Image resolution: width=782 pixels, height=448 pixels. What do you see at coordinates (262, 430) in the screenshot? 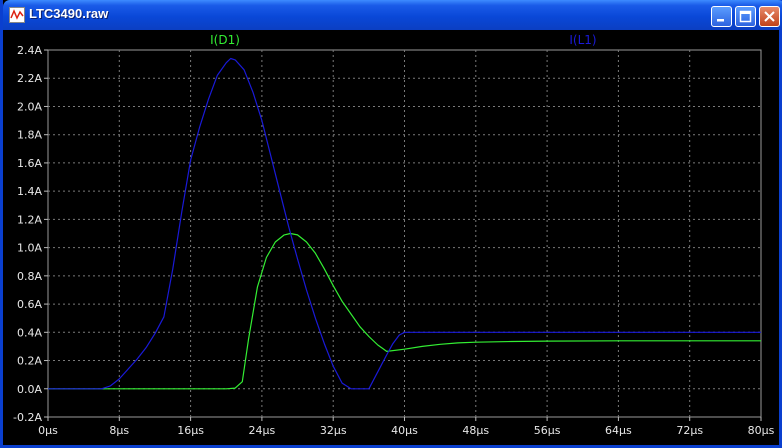
I see `x-tick-label: 24µs` at bounding box center [262, 430].